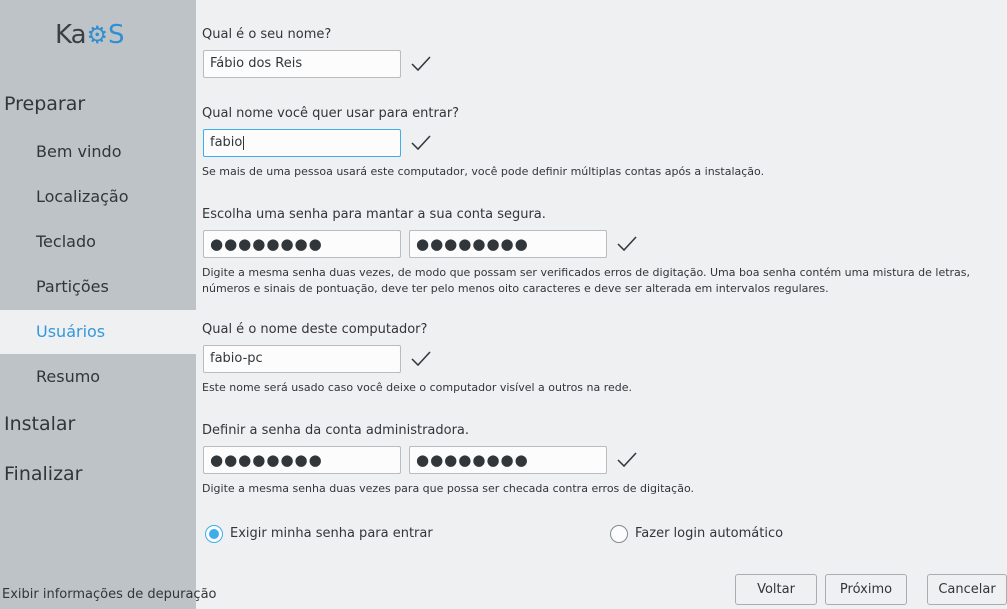 The height and width of the screenshot is (609, 1007). I want to click on hostname-label: Qual é o nome deste computador?, so click(315, 329).